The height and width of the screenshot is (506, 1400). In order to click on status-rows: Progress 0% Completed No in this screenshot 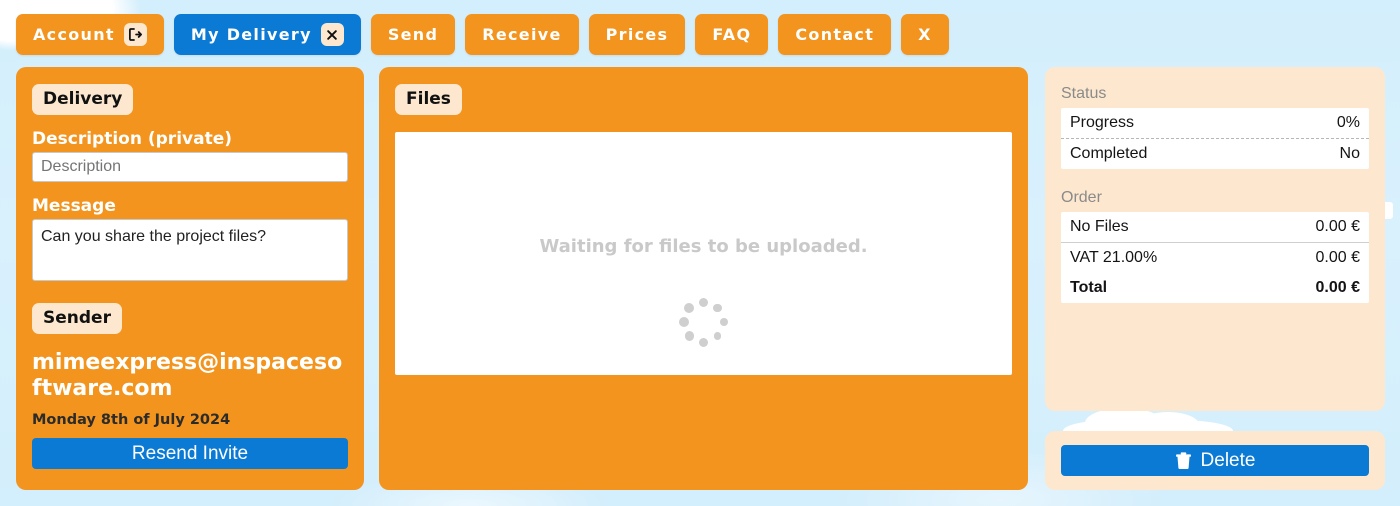, I will do `click(1215, 138)`.